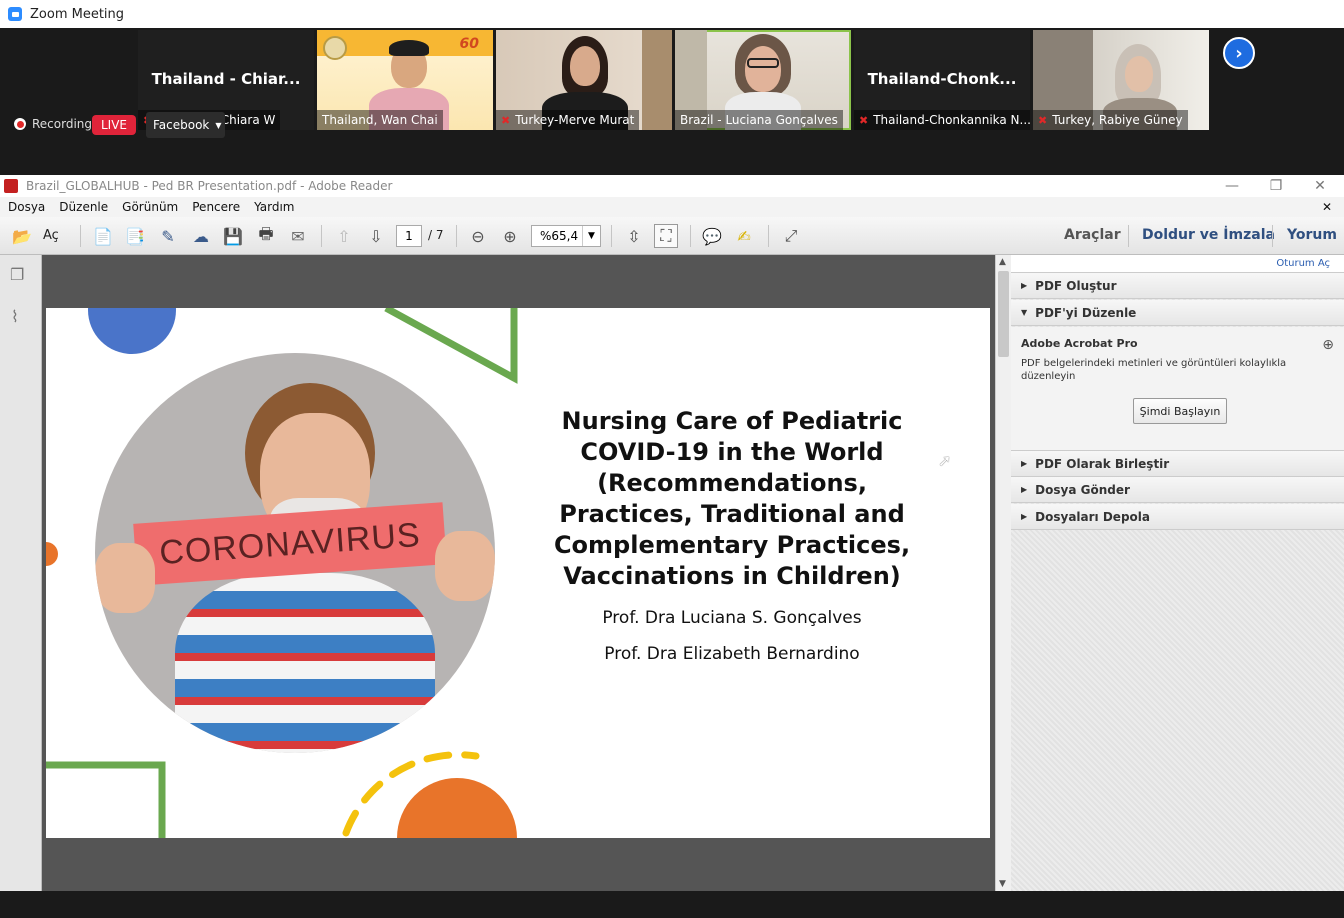 The image size is (1344, 918). Describe the element at coordinates (274, 207) in the screenshot. I see `menu-yardim: Yardım` at that location.